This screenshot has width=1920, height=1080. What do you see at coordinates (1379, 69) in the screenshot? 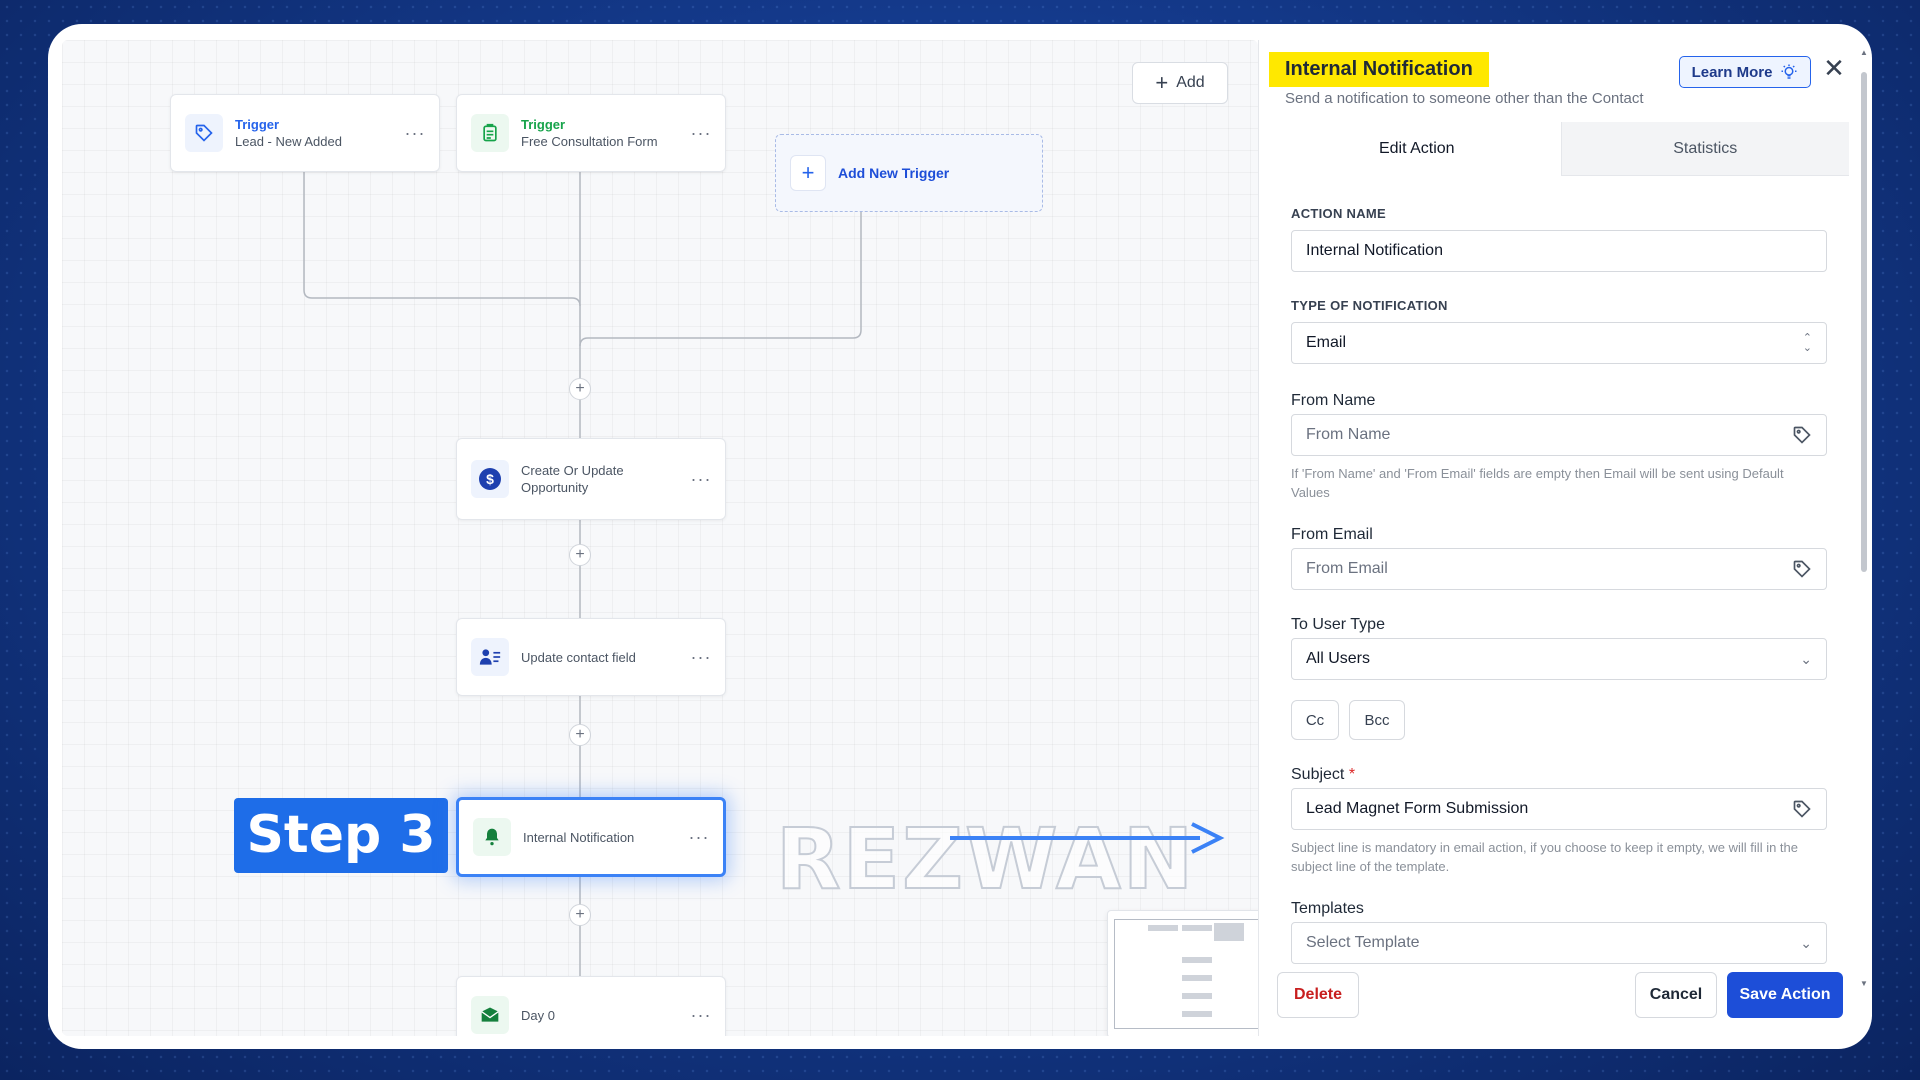
I see `panel-title: Internal Notification` at bounding box center [1379, 69].